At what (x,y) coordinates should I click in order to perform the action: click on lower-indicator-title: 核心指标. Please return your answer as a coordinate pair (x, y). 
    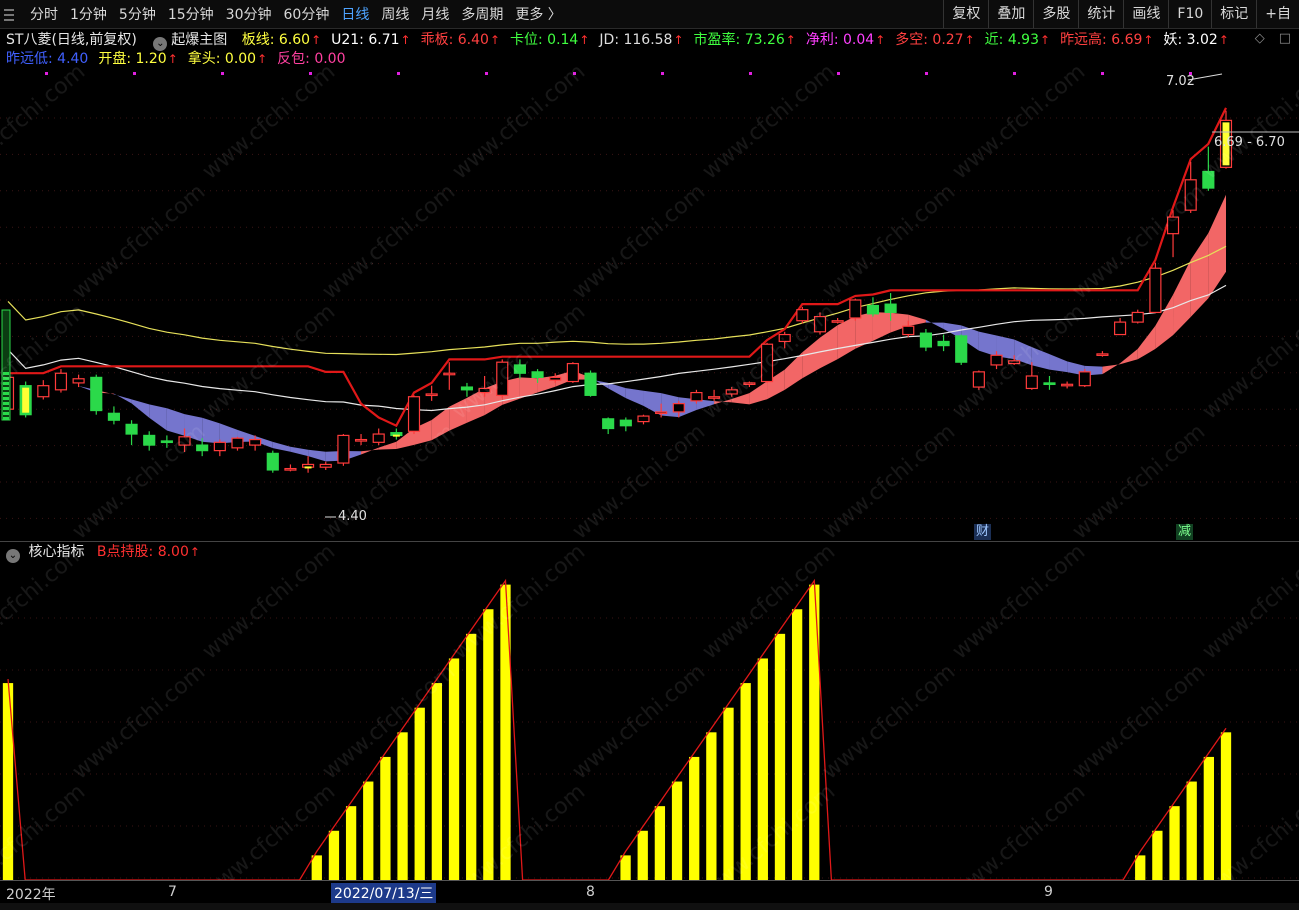
    Looking at the image, I should click on (56, 552).